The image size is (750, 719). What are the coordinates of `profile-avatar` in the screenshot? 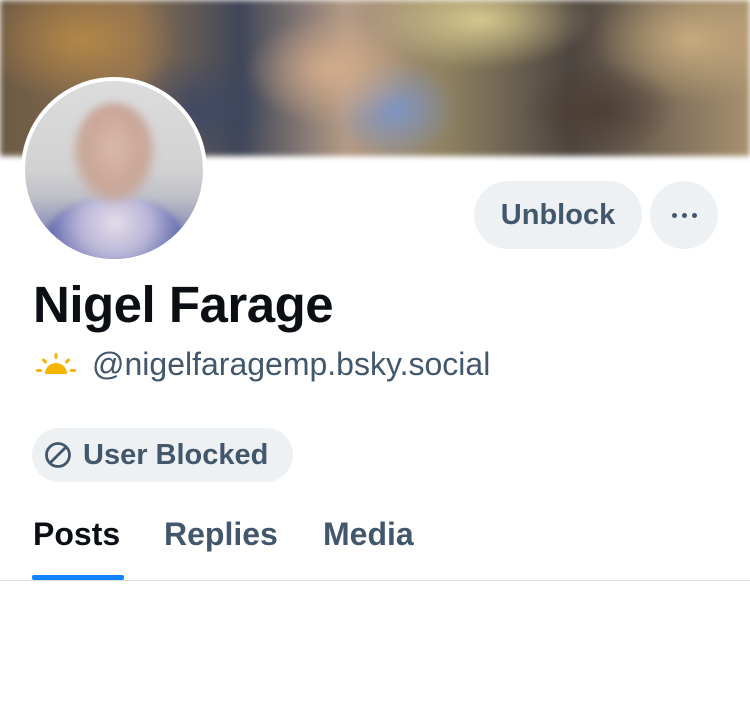 It's located at (114, 170).